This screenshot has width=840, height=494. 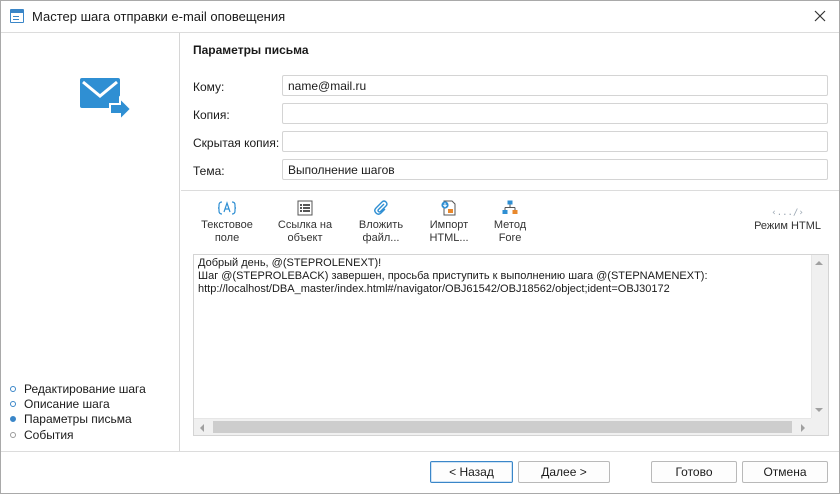 What do you see at coordinates (85, 388) in the screenshot?
I see `step-label: Редактирование шага` at bounding box center [85, 388].